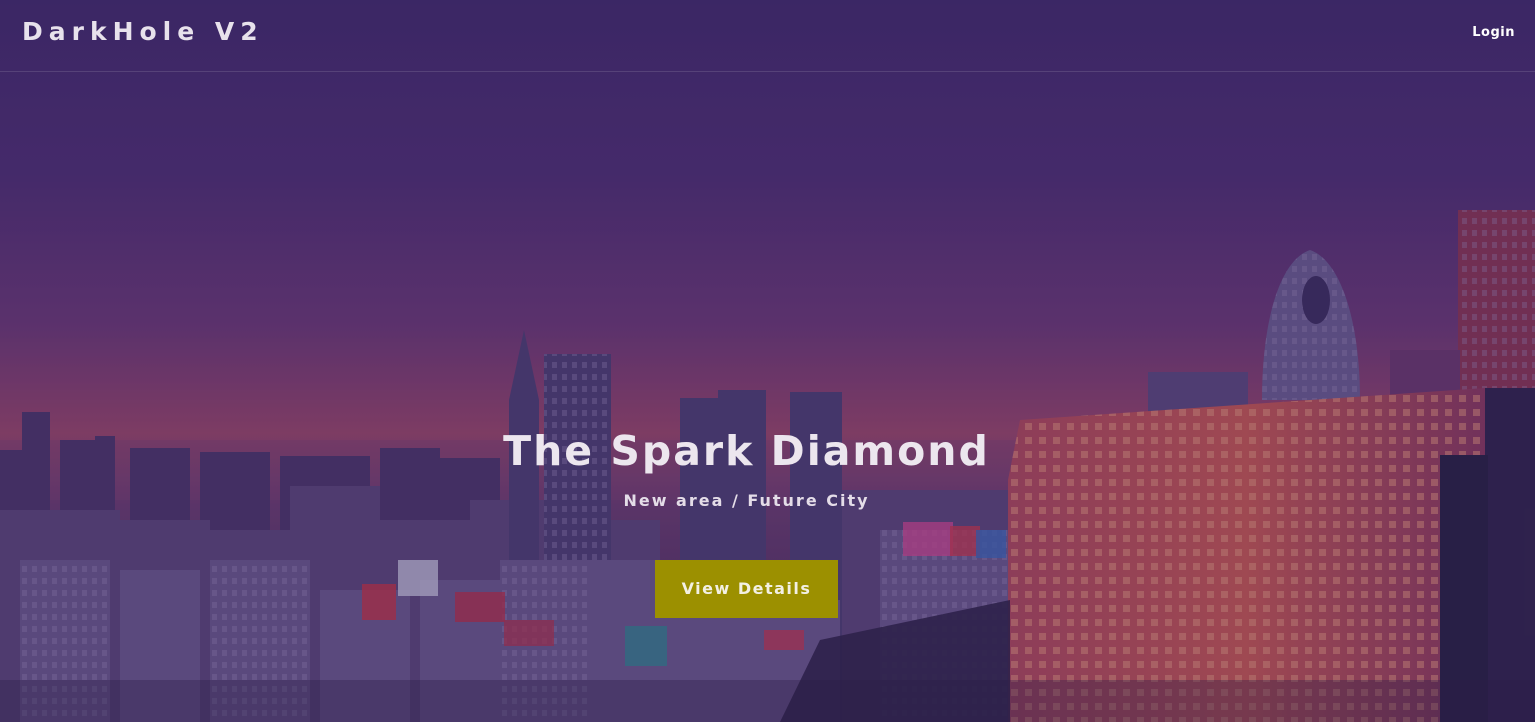 The height and width of the screenshot is (722, 1535). Describe the element at coordinates (1493, 32) in the screenshot. I see `login-link: Login` at that location.